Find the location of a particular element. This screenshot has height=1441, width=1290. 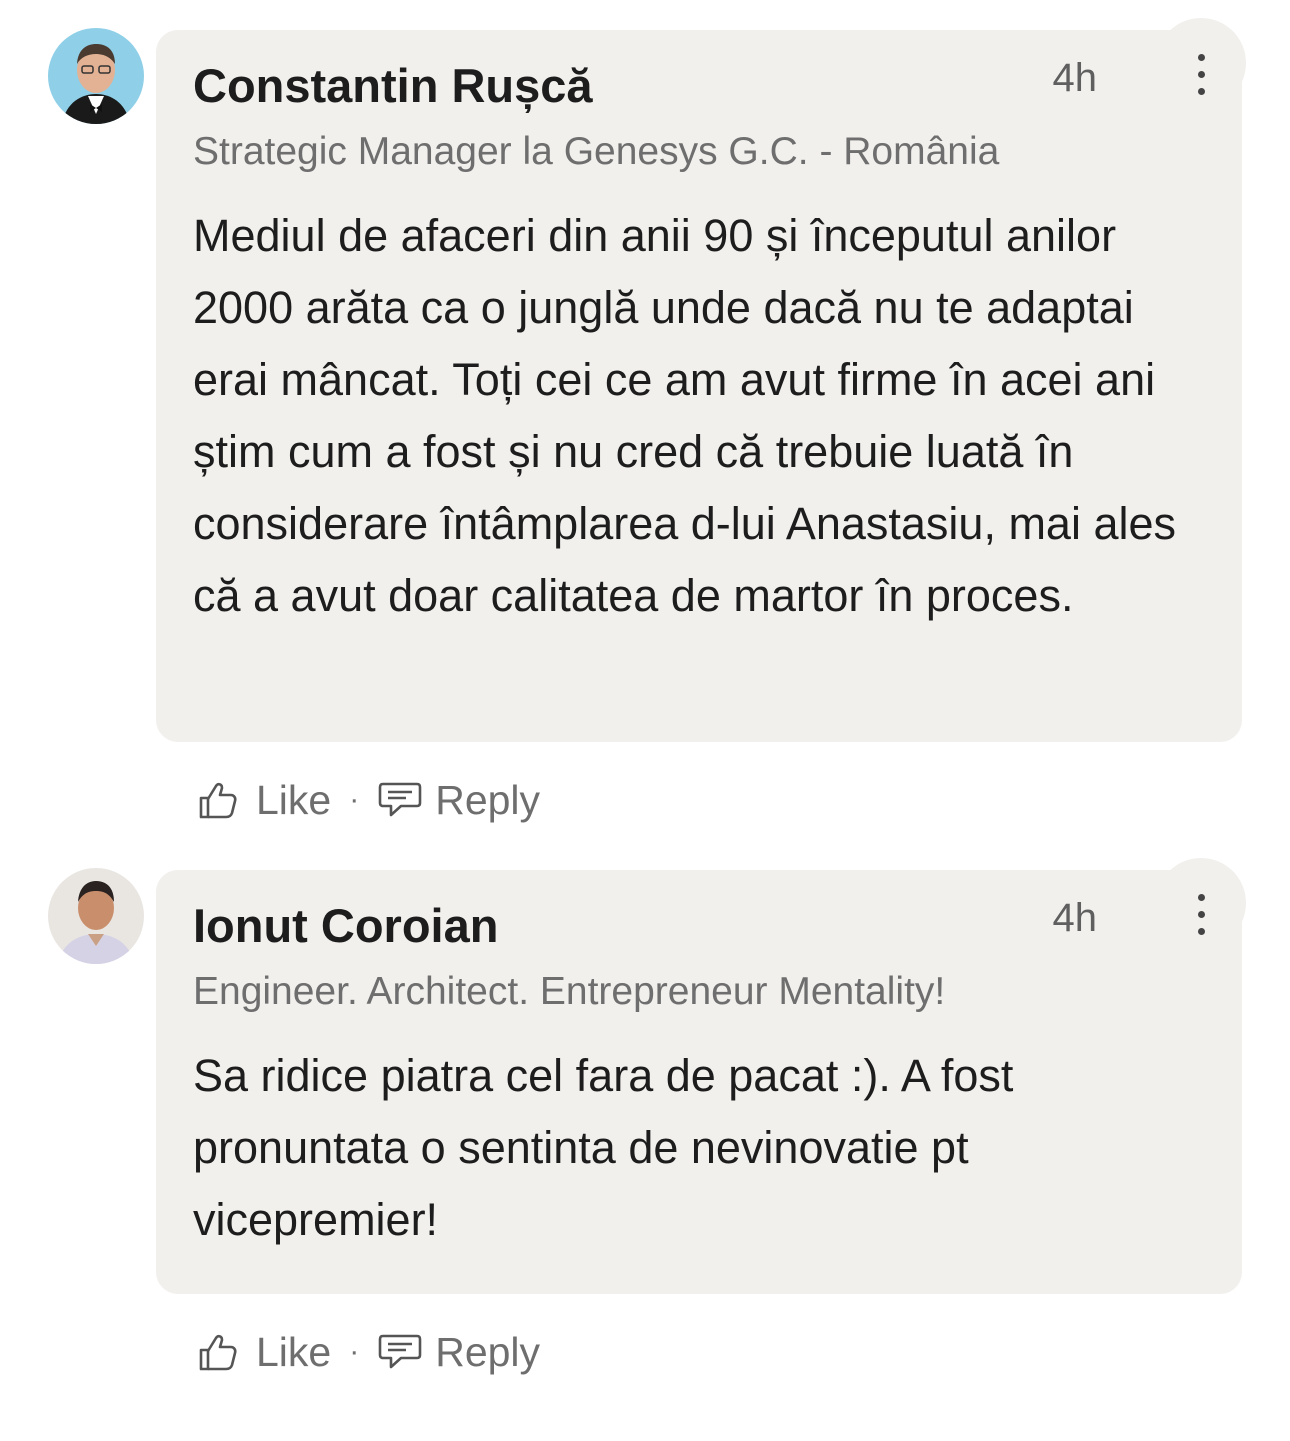

author-name: Constantin Rușcă is located at coordinates (393, 85).